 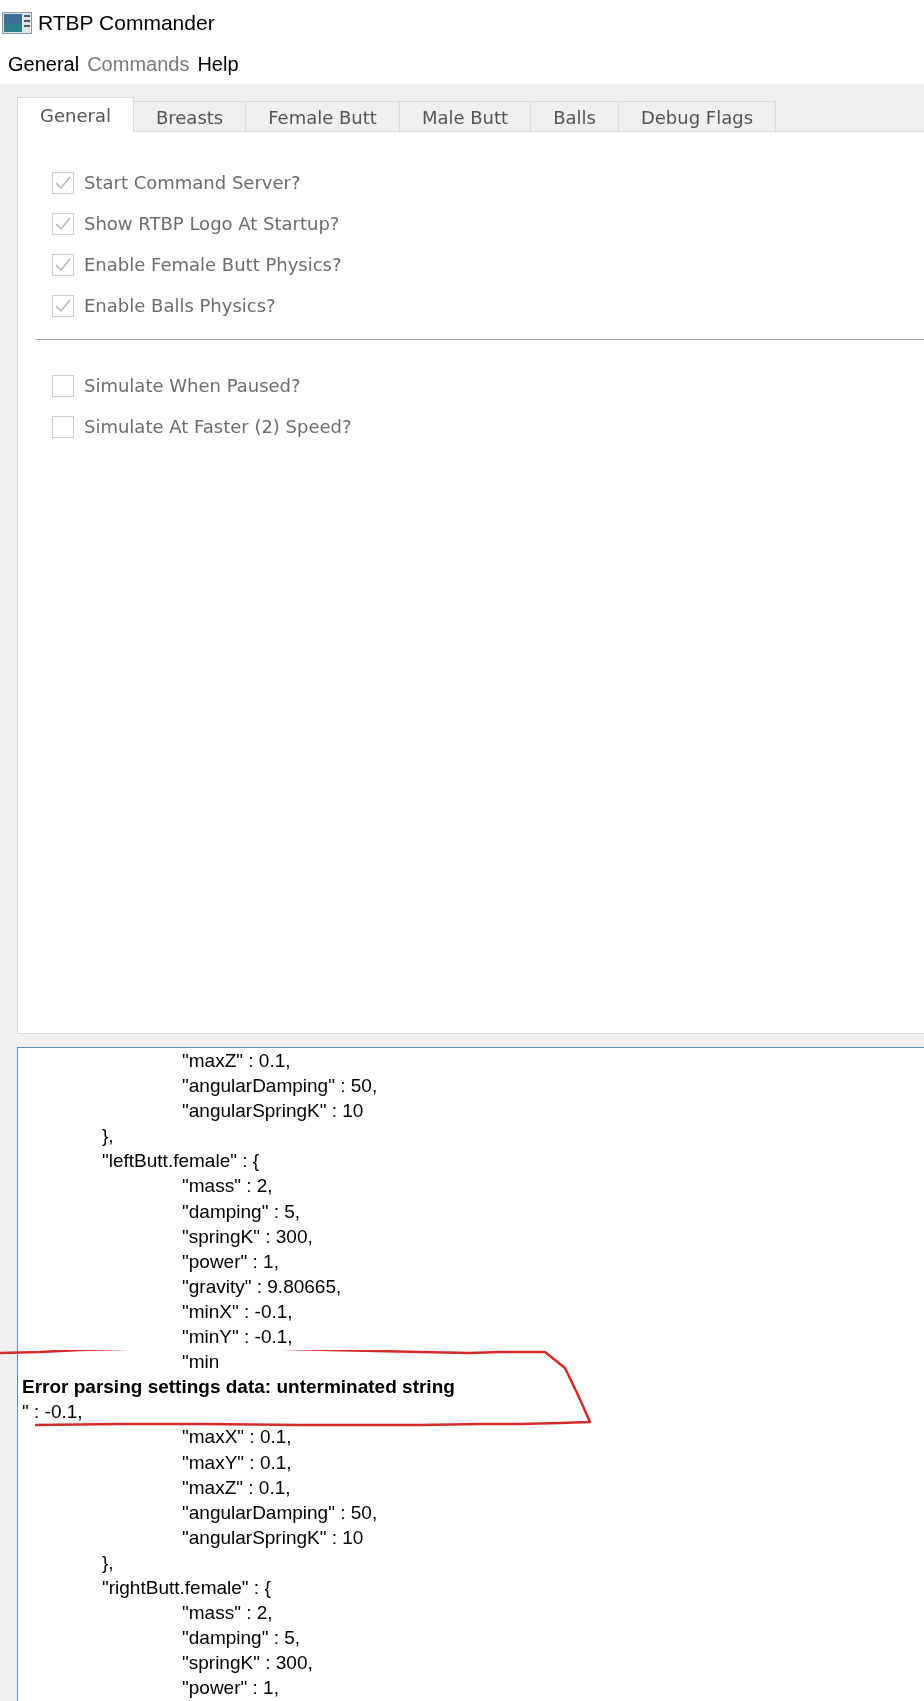 What do you see at coordinates (236, 1462) in the screenshot?
I see `log-line: "maxY" : 0.1,` at bounding box center [236, 1462].